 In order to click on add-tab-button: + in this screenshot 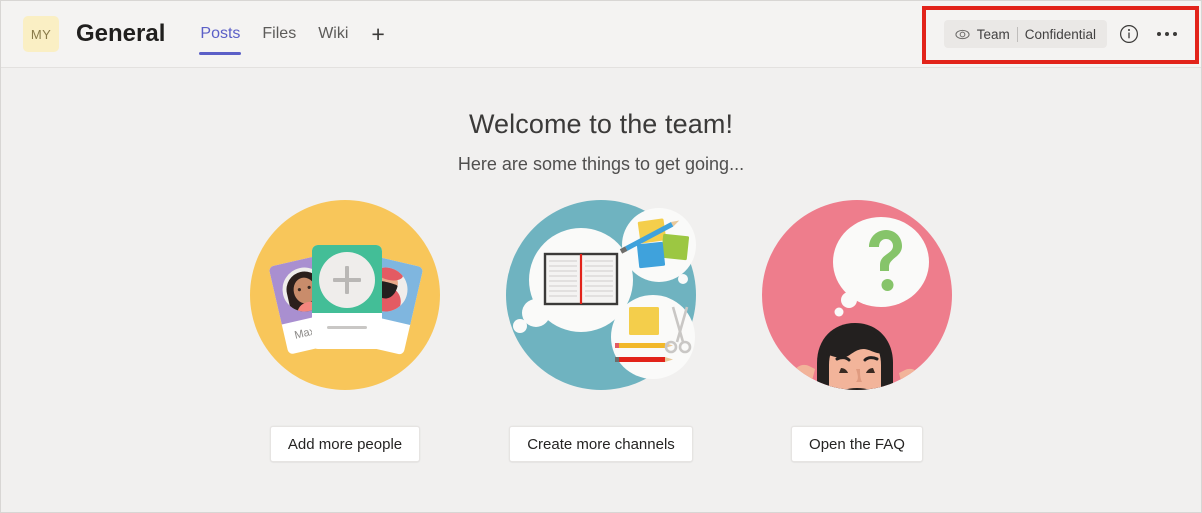, I will do `click(377, 34)`.